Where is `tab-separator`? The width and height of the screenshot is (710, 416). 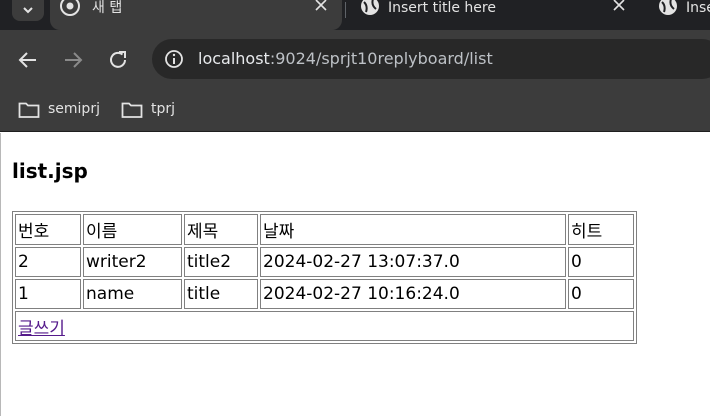 tab-separator is located at coordinates (345, 10).